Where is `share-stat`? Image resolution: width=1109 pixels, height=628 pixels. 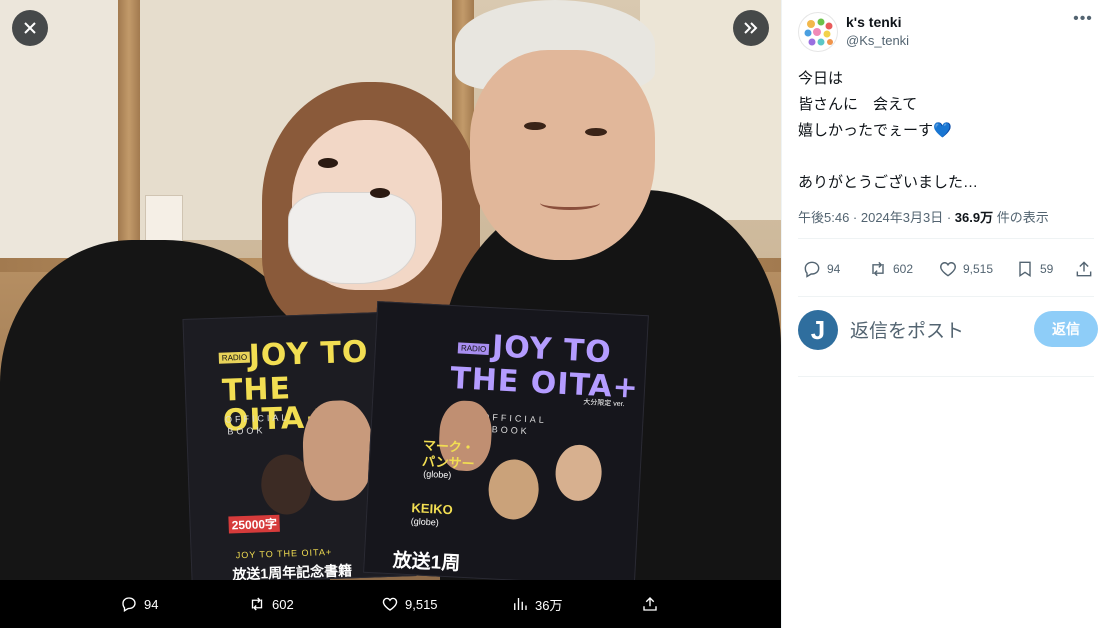 share-stat is located at coordinates (1084, 269).